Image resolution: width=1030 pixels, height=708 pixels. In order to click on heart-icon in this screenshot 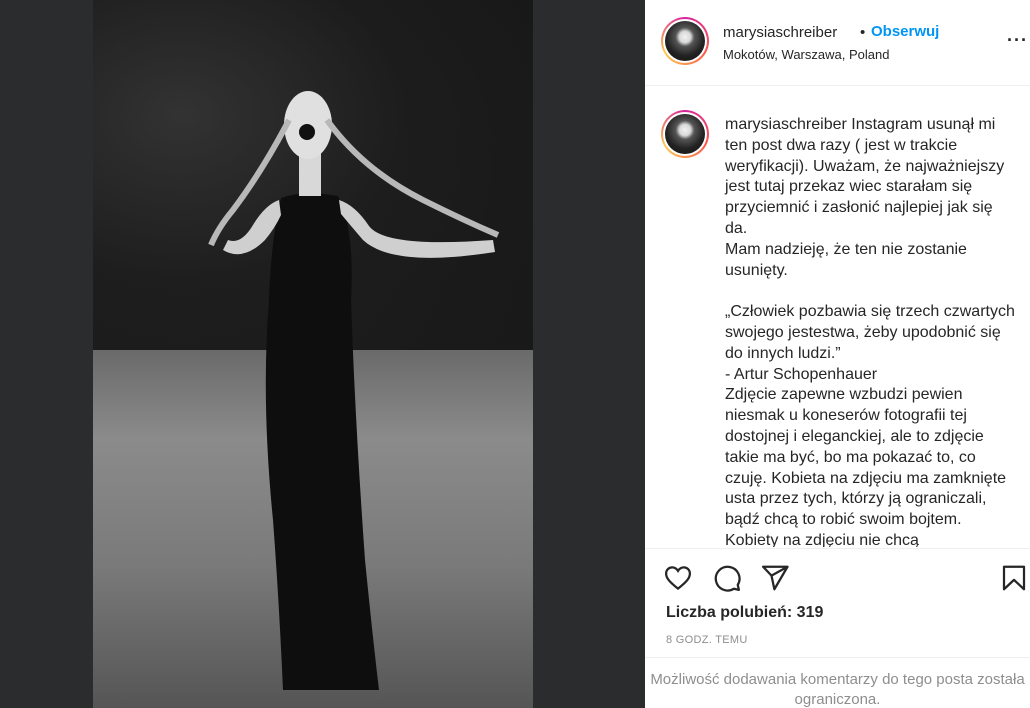, I will do `click(678, 578)`.